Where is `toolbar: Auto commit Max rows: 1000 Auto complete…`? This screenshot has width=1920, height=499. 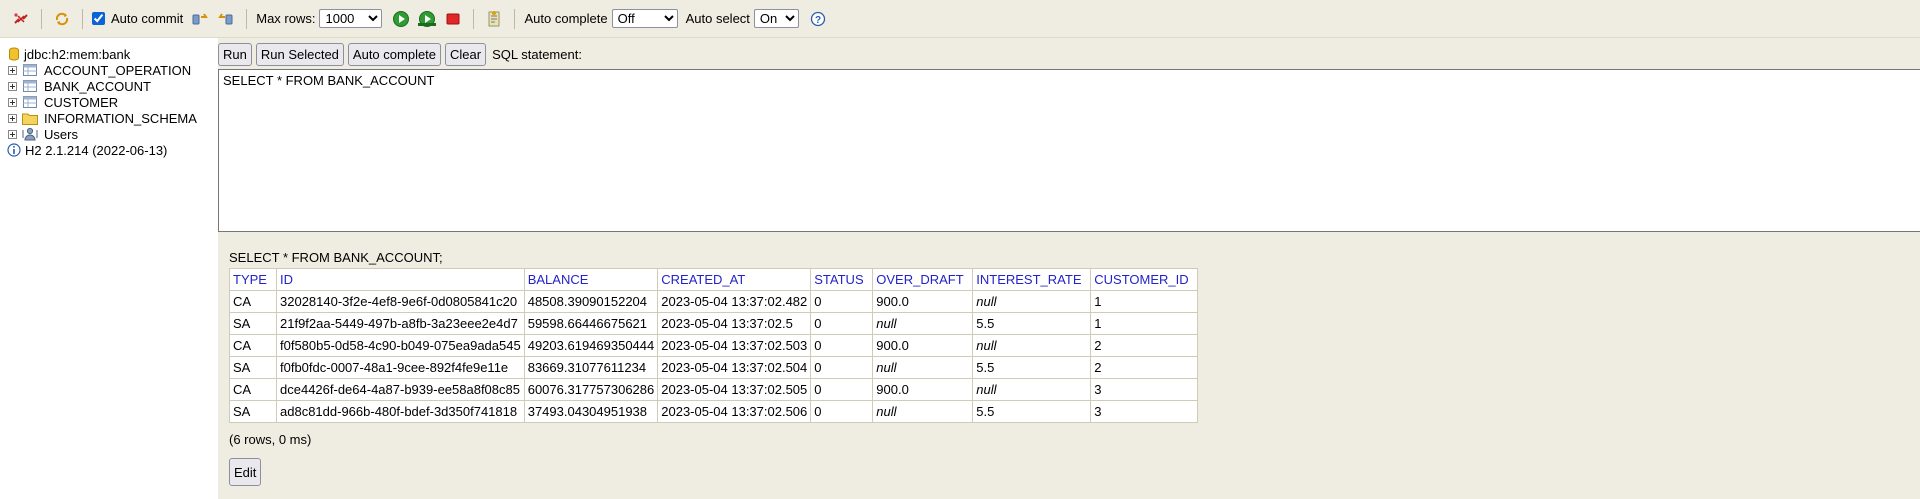 toolbar: Auto commit Max rows: 1000 Auto complete… is located at coordinates (960, 19).